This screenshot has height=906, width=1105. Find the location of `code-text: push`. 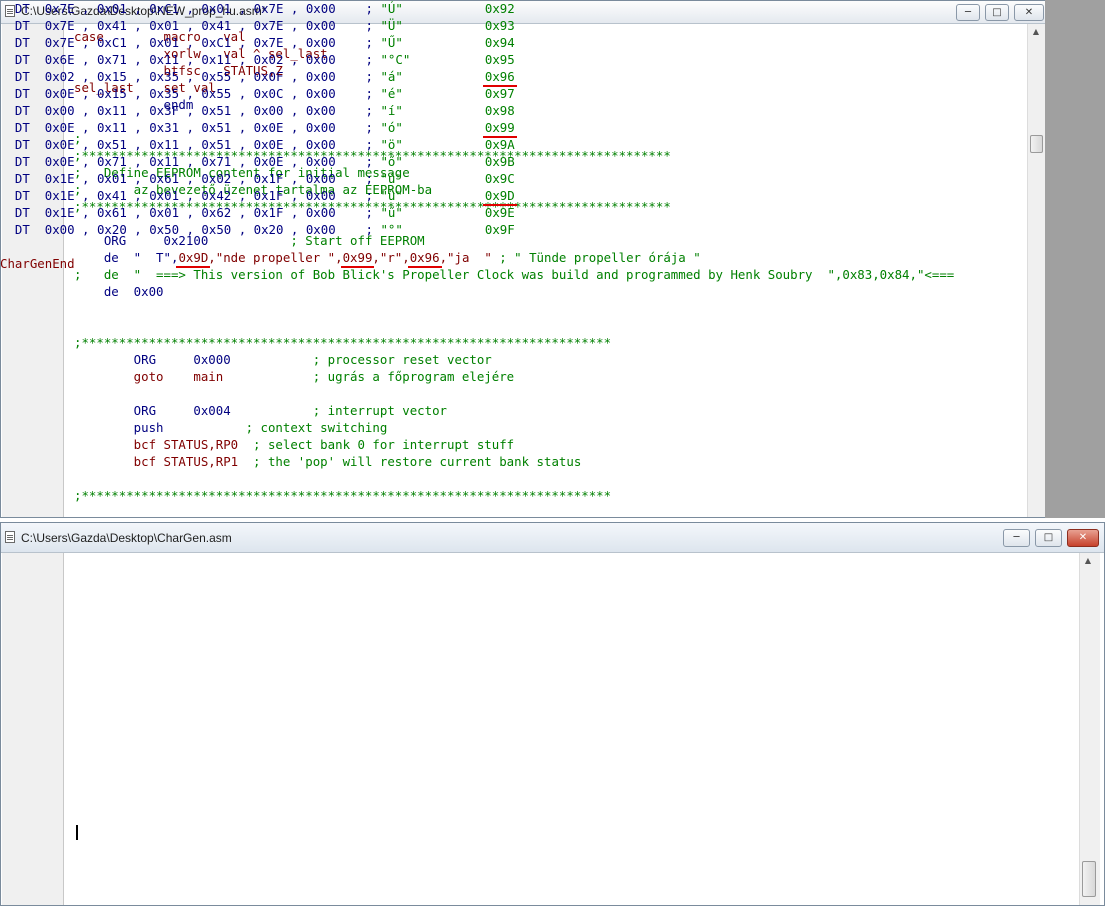

code-text: push is located at coordinates (160, 427).